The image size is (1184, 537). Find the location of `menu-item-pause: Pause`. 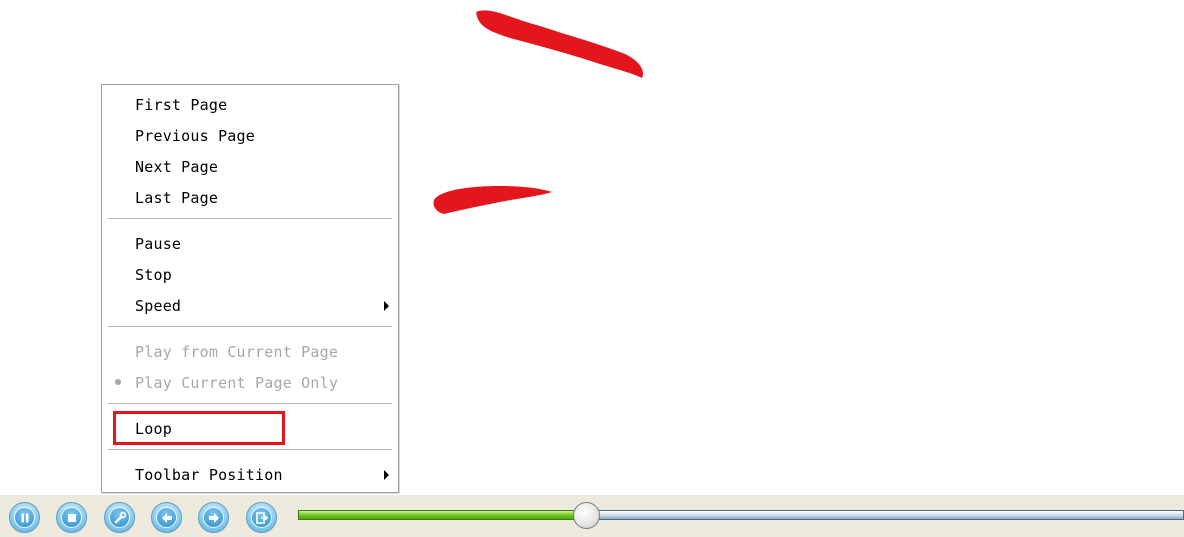

menu-item-pause: Pause is located at coordinates (158, 244).